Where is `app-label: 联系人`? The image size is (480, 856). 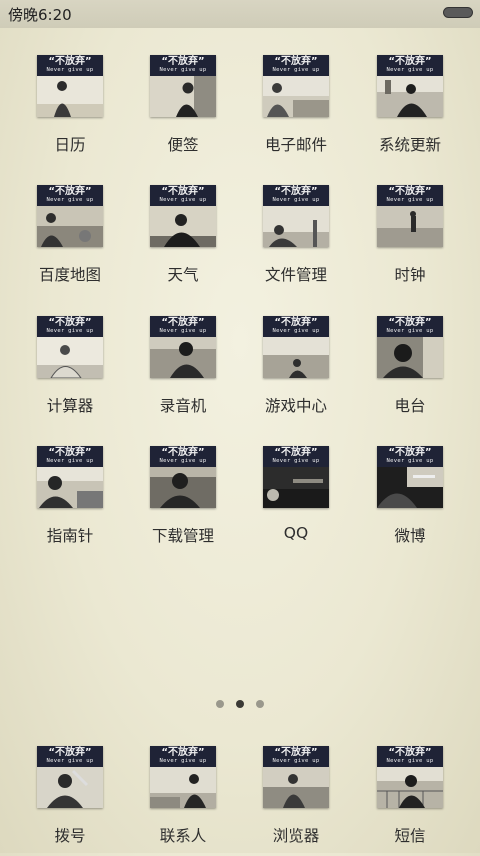 app-label: 联系人 is located at coordinates (183, 836).